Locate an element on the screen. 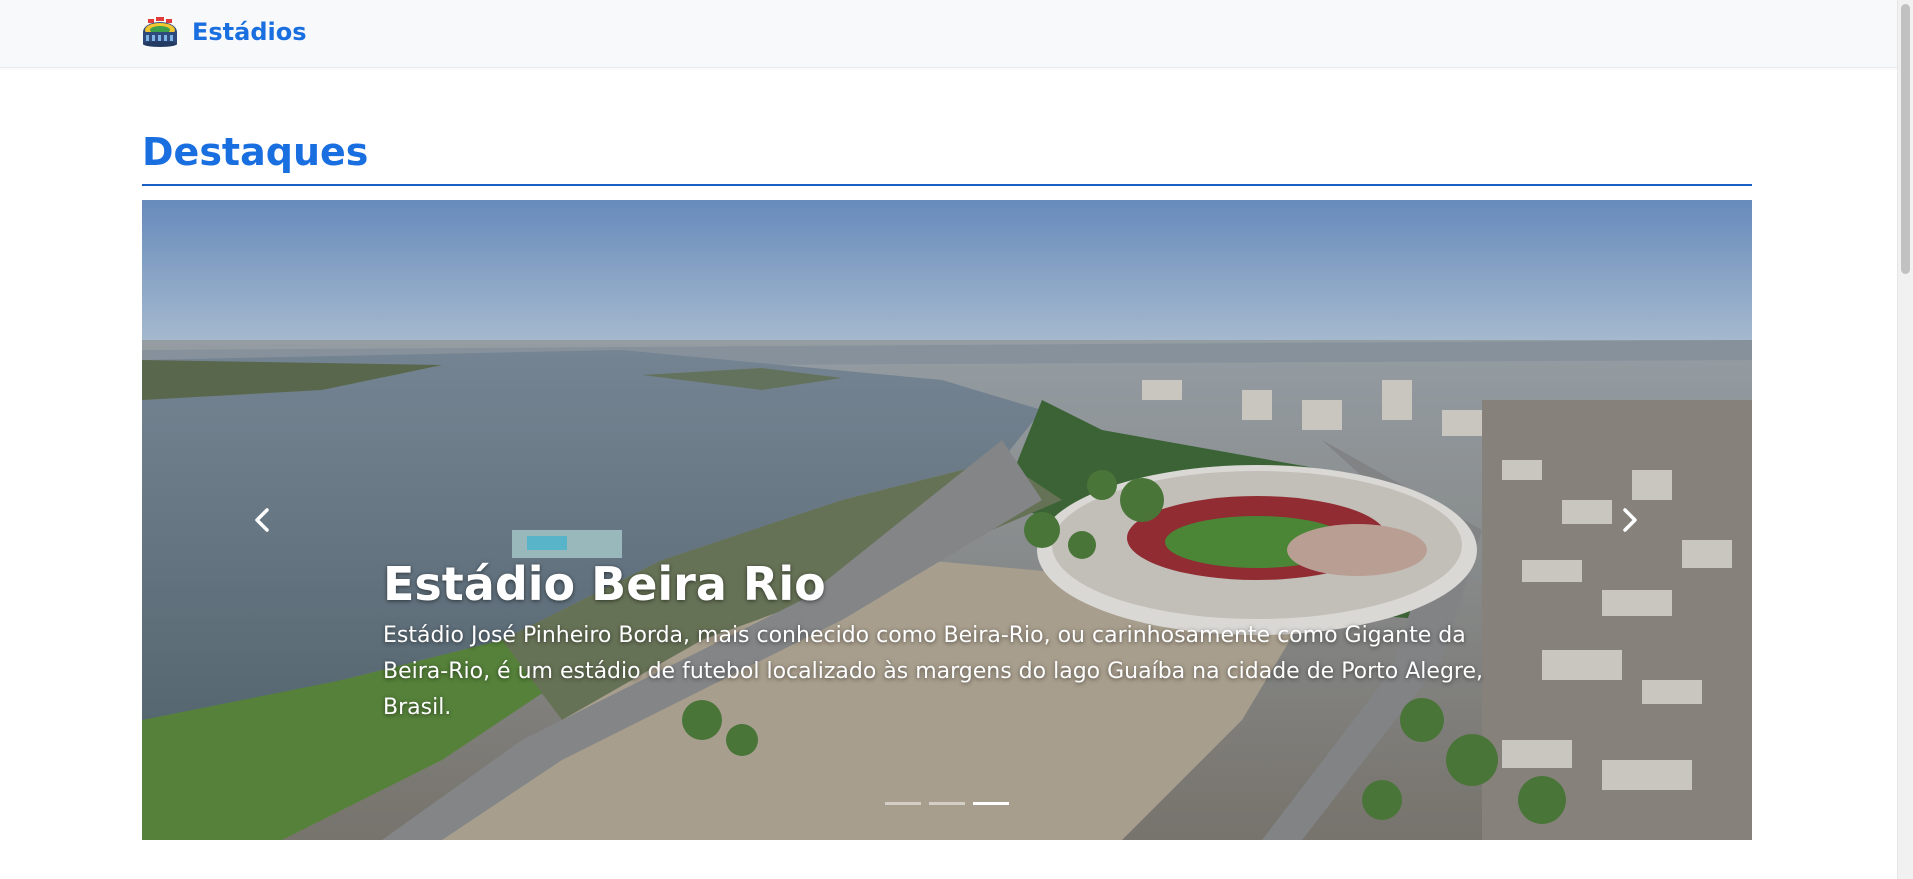 This screenshot has height=879, width=1913. brand-link: Estádios is located at coordinates (224, 32).